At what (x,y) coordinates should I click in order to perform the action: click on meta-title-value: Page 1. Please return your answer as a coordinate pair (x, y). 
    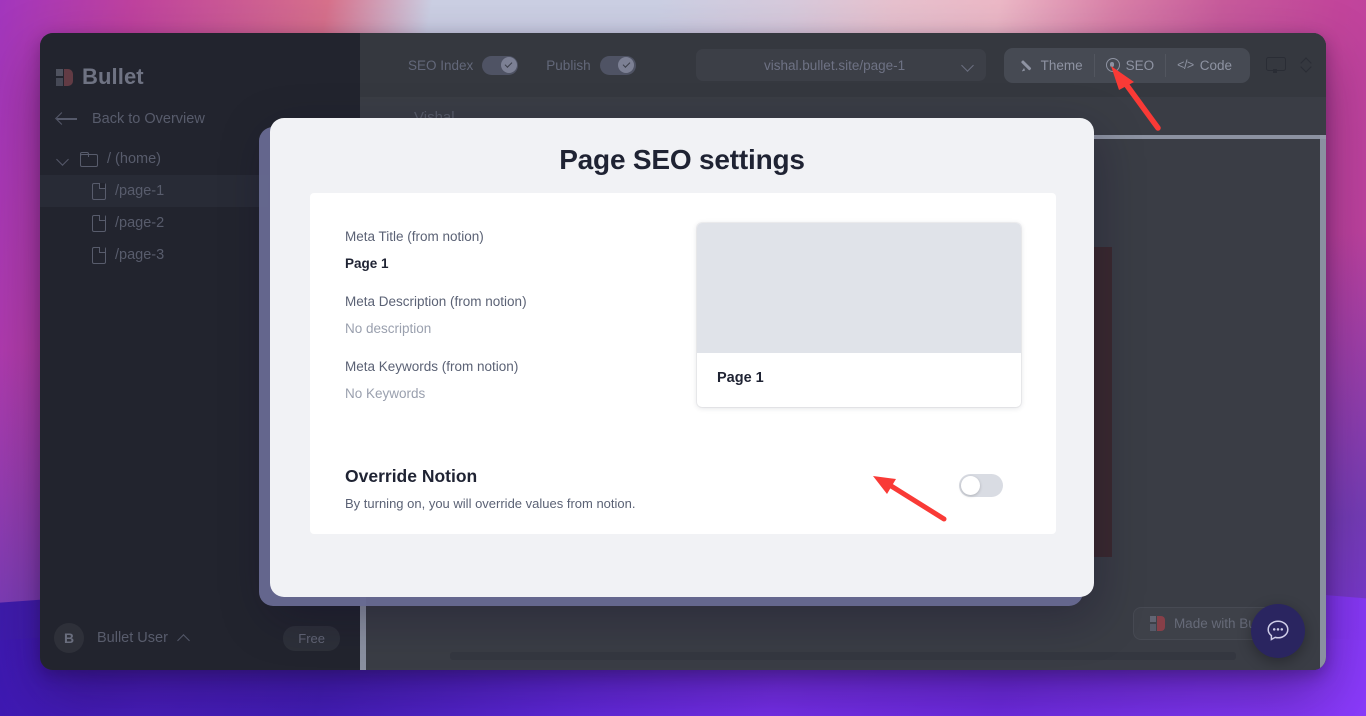
    Looking at the image, I should click on (367, 263).